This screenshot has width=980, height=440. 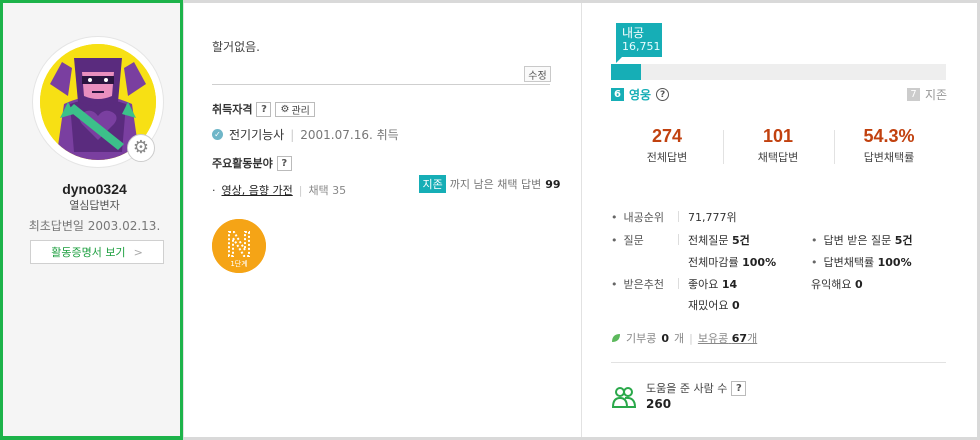 I want to click on stat-adoption-rate: 54.3% 답변채택률, so click(x=889, y=145).